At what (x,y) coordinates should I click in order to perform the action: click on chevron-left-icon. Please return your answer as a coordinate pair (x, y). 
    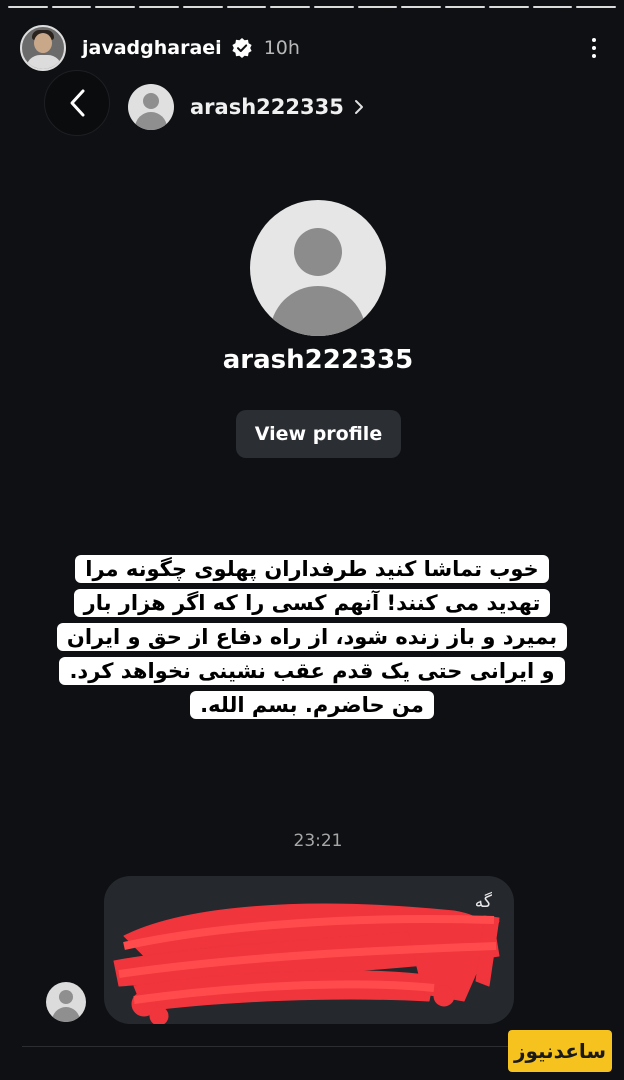
    Looking at the image, I should click on (77, 103).